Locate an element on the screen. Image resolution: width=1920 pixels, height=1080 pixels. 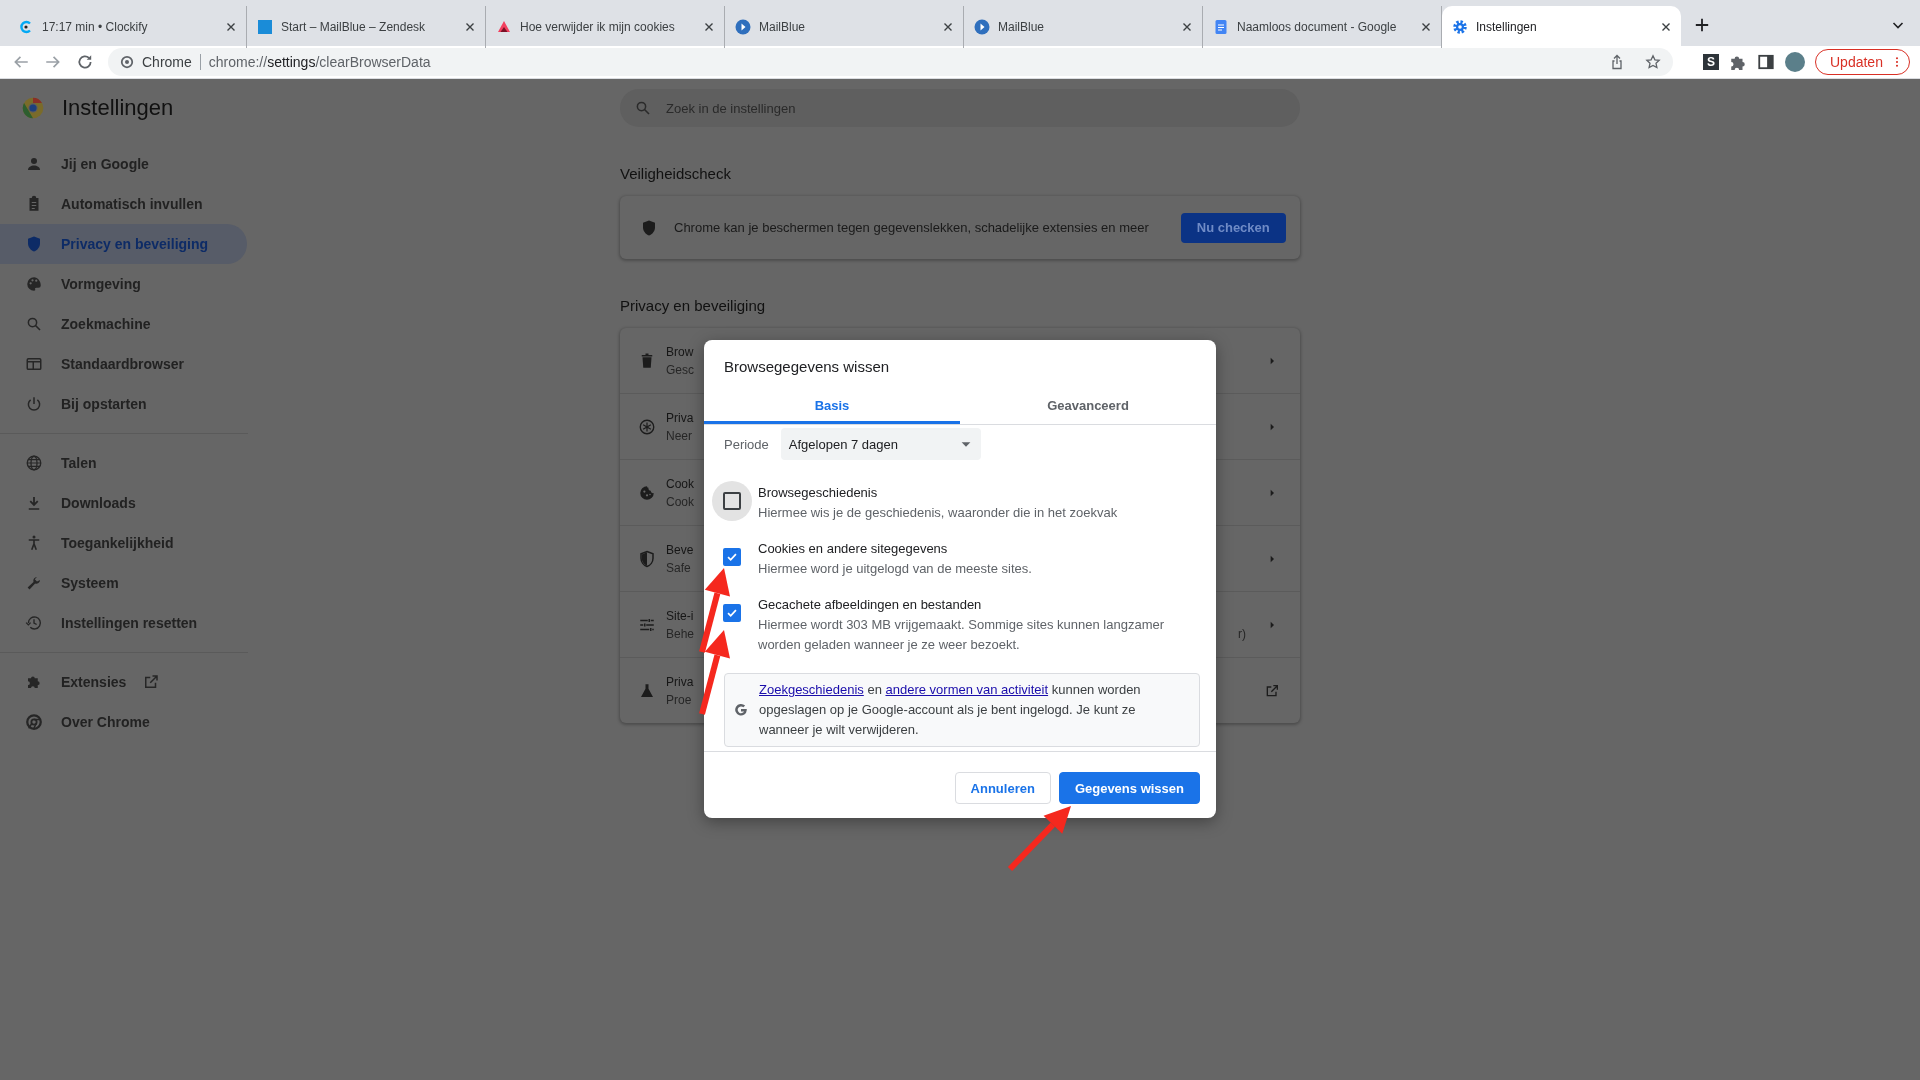
tab-title: Naamloos document - Google is located at coordinates (1317, 27).